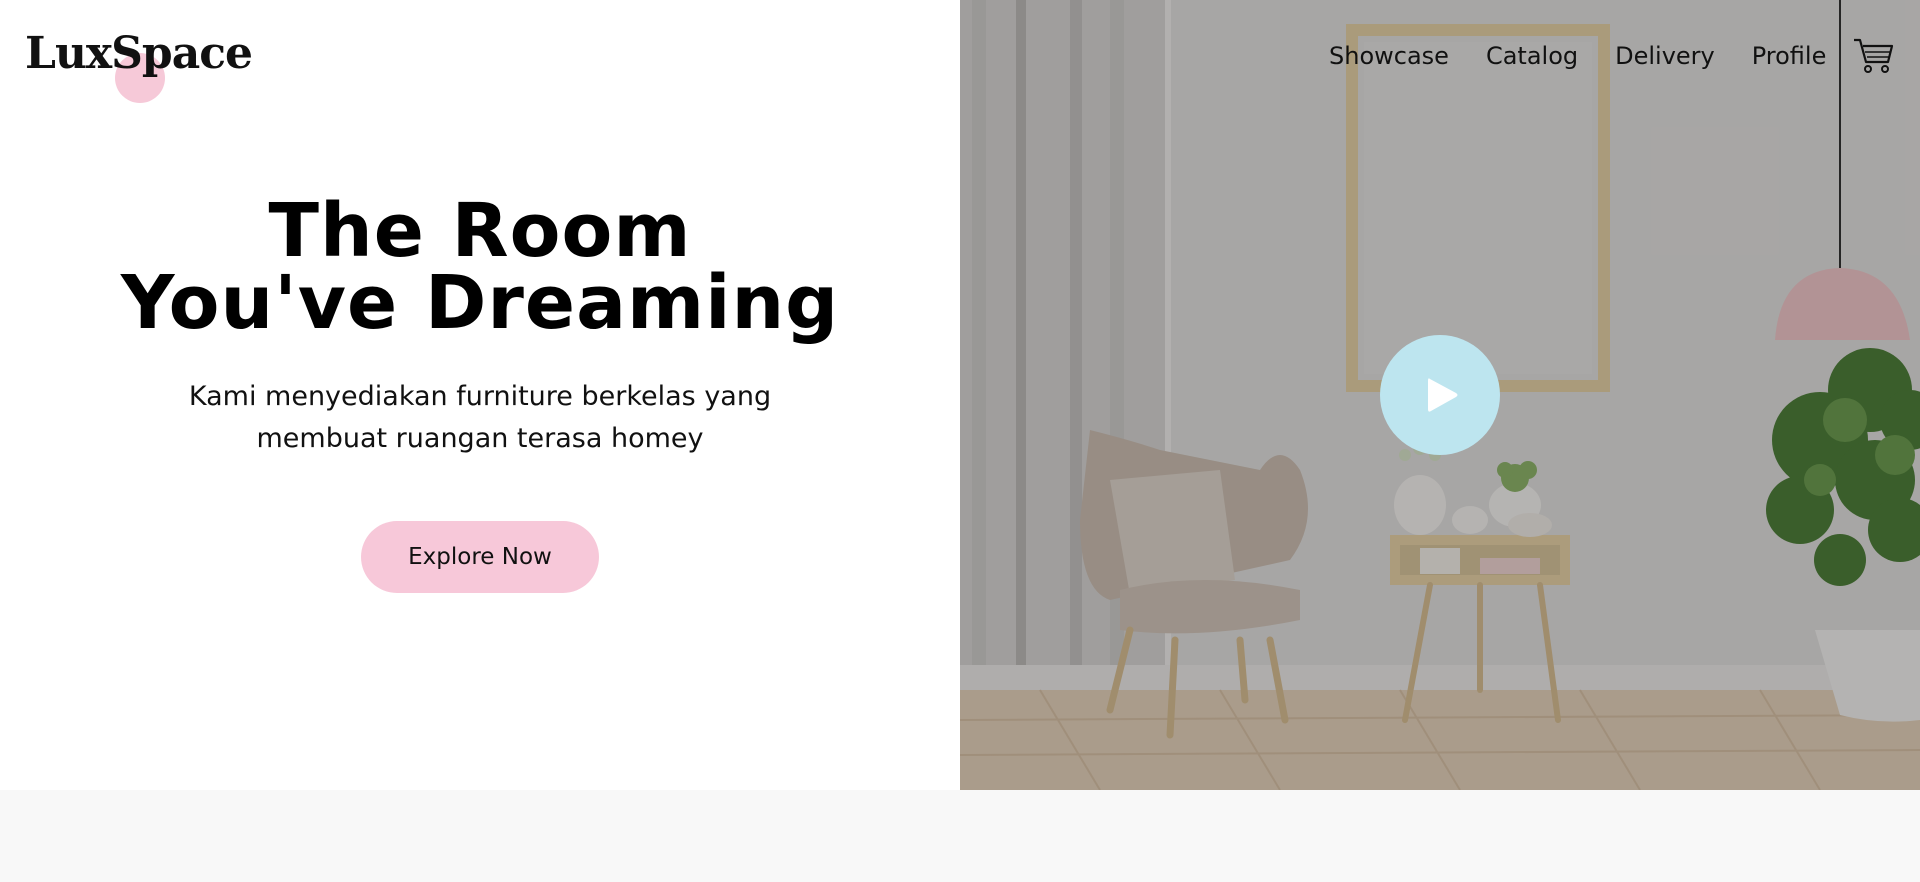 The image size is (1920, 882). What do you see at coordinates (480, 438) in the screenshot?
I see `hero-subtitle-line-2: membuat ruangan terasa homey` at bounding box center [480, 438].